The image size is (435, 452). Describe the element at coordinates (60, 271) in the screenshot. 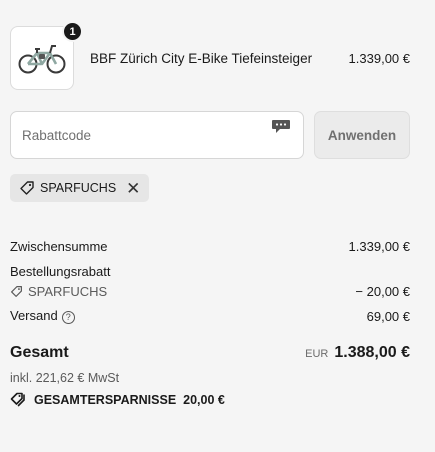

I see `order-discount-label: Bestellungsrabatt` at that location.